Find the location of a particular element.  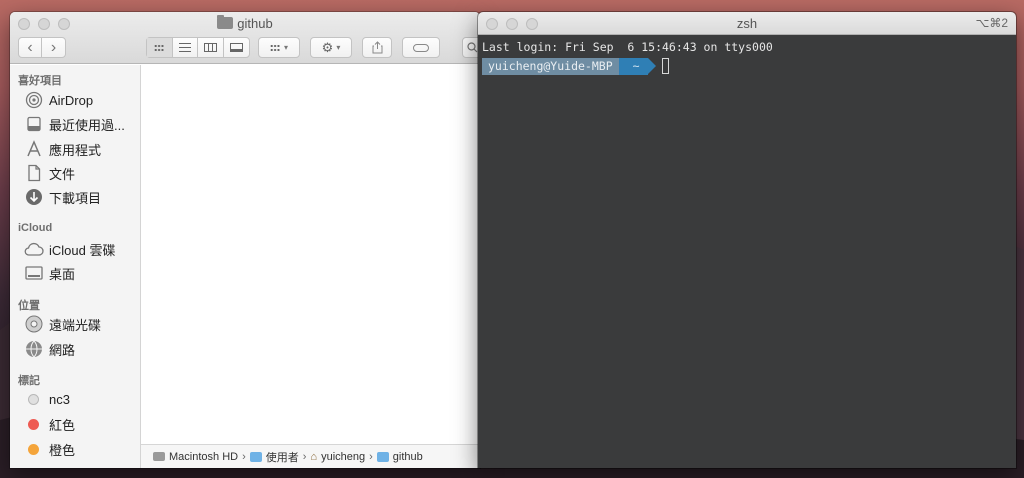

sidebar-item-label: 文件 is located at coordinates (62, 174).